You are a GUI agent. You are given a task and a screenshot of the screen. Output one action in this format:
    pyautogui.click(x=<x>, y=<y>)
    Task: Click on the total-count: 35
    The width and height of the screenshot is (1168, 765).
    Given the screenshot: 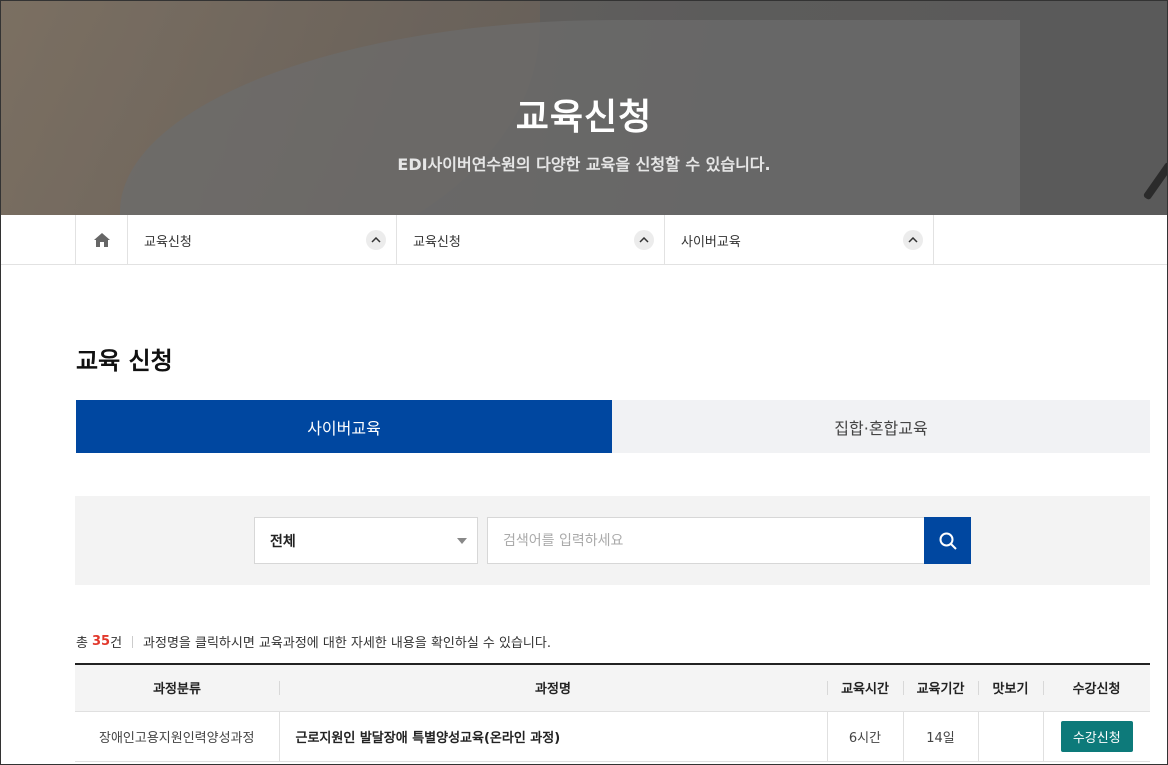 What is the action you would take?
    pyautogui.click(x=101, y=641)
    